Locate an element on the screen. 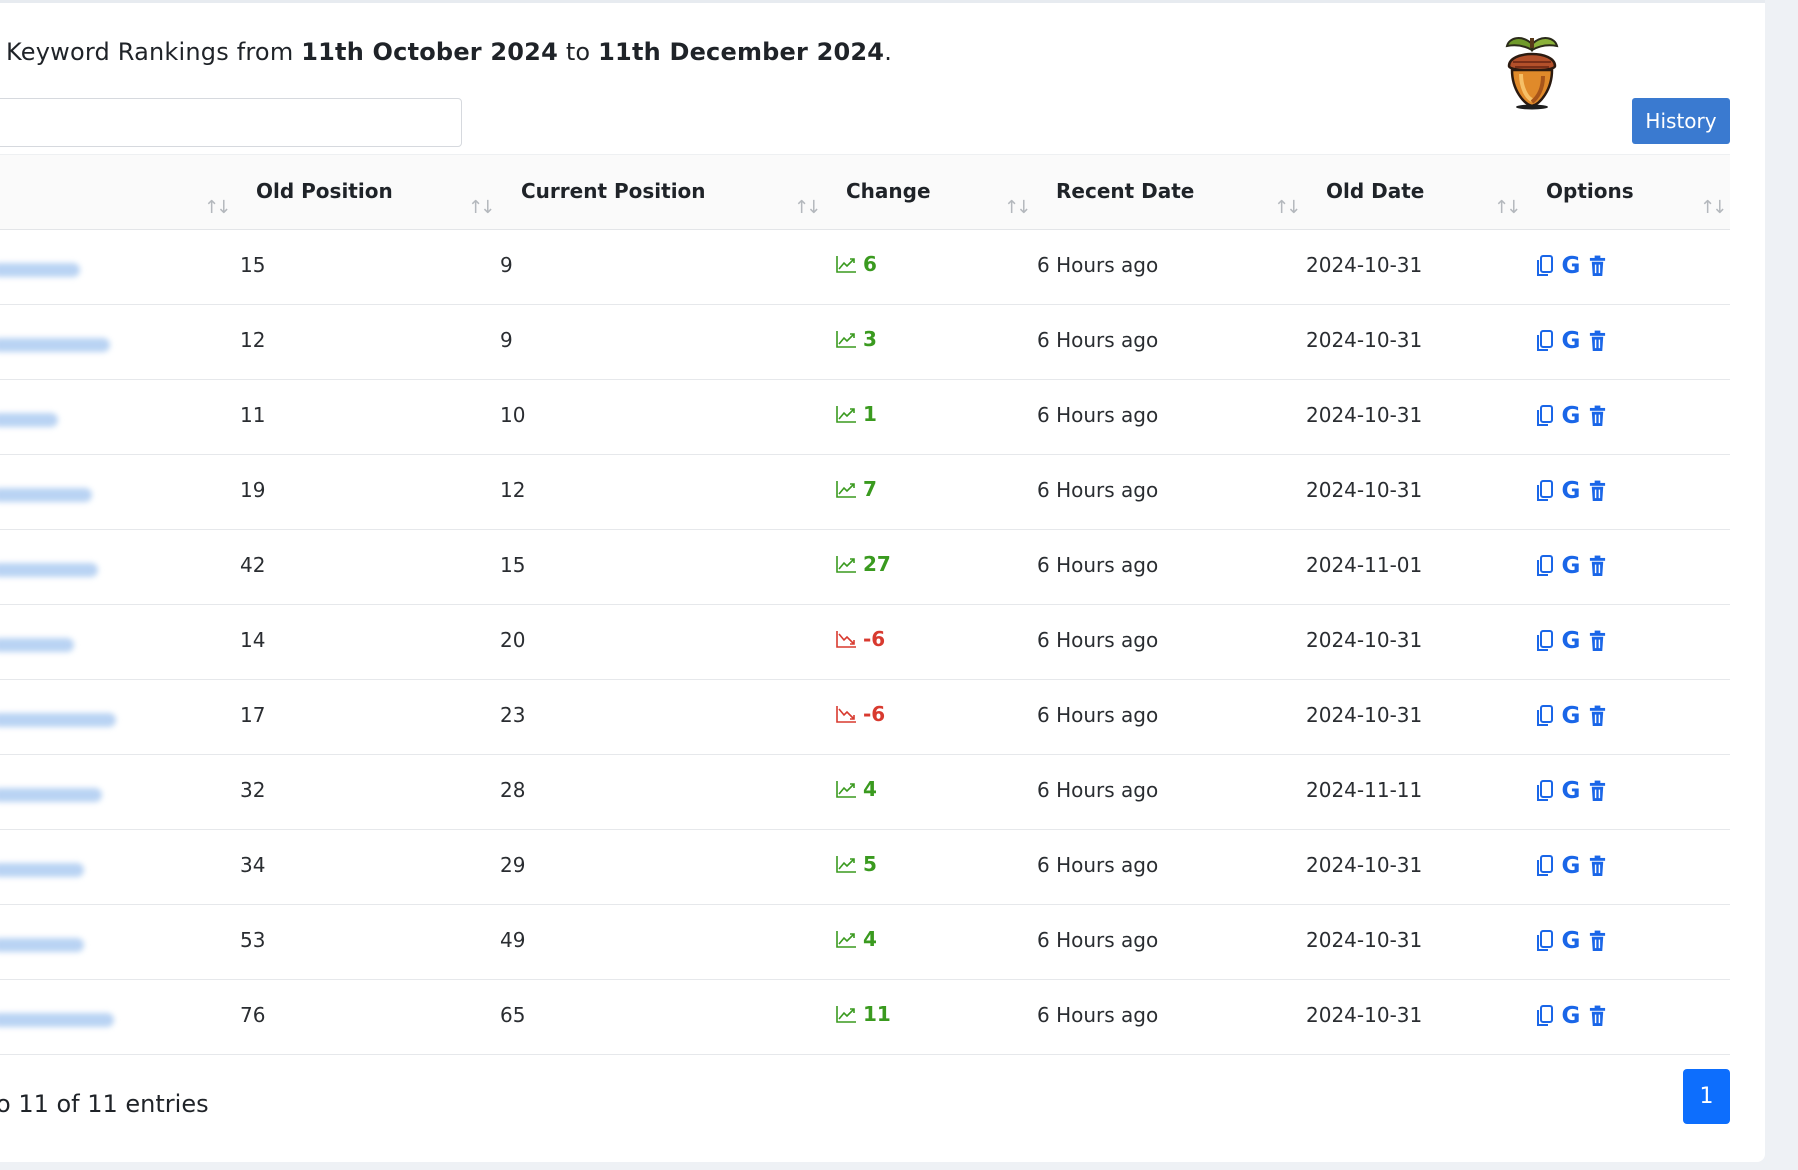  title-prefix: Keyword Rankings from is located at coordinates (154, 52).